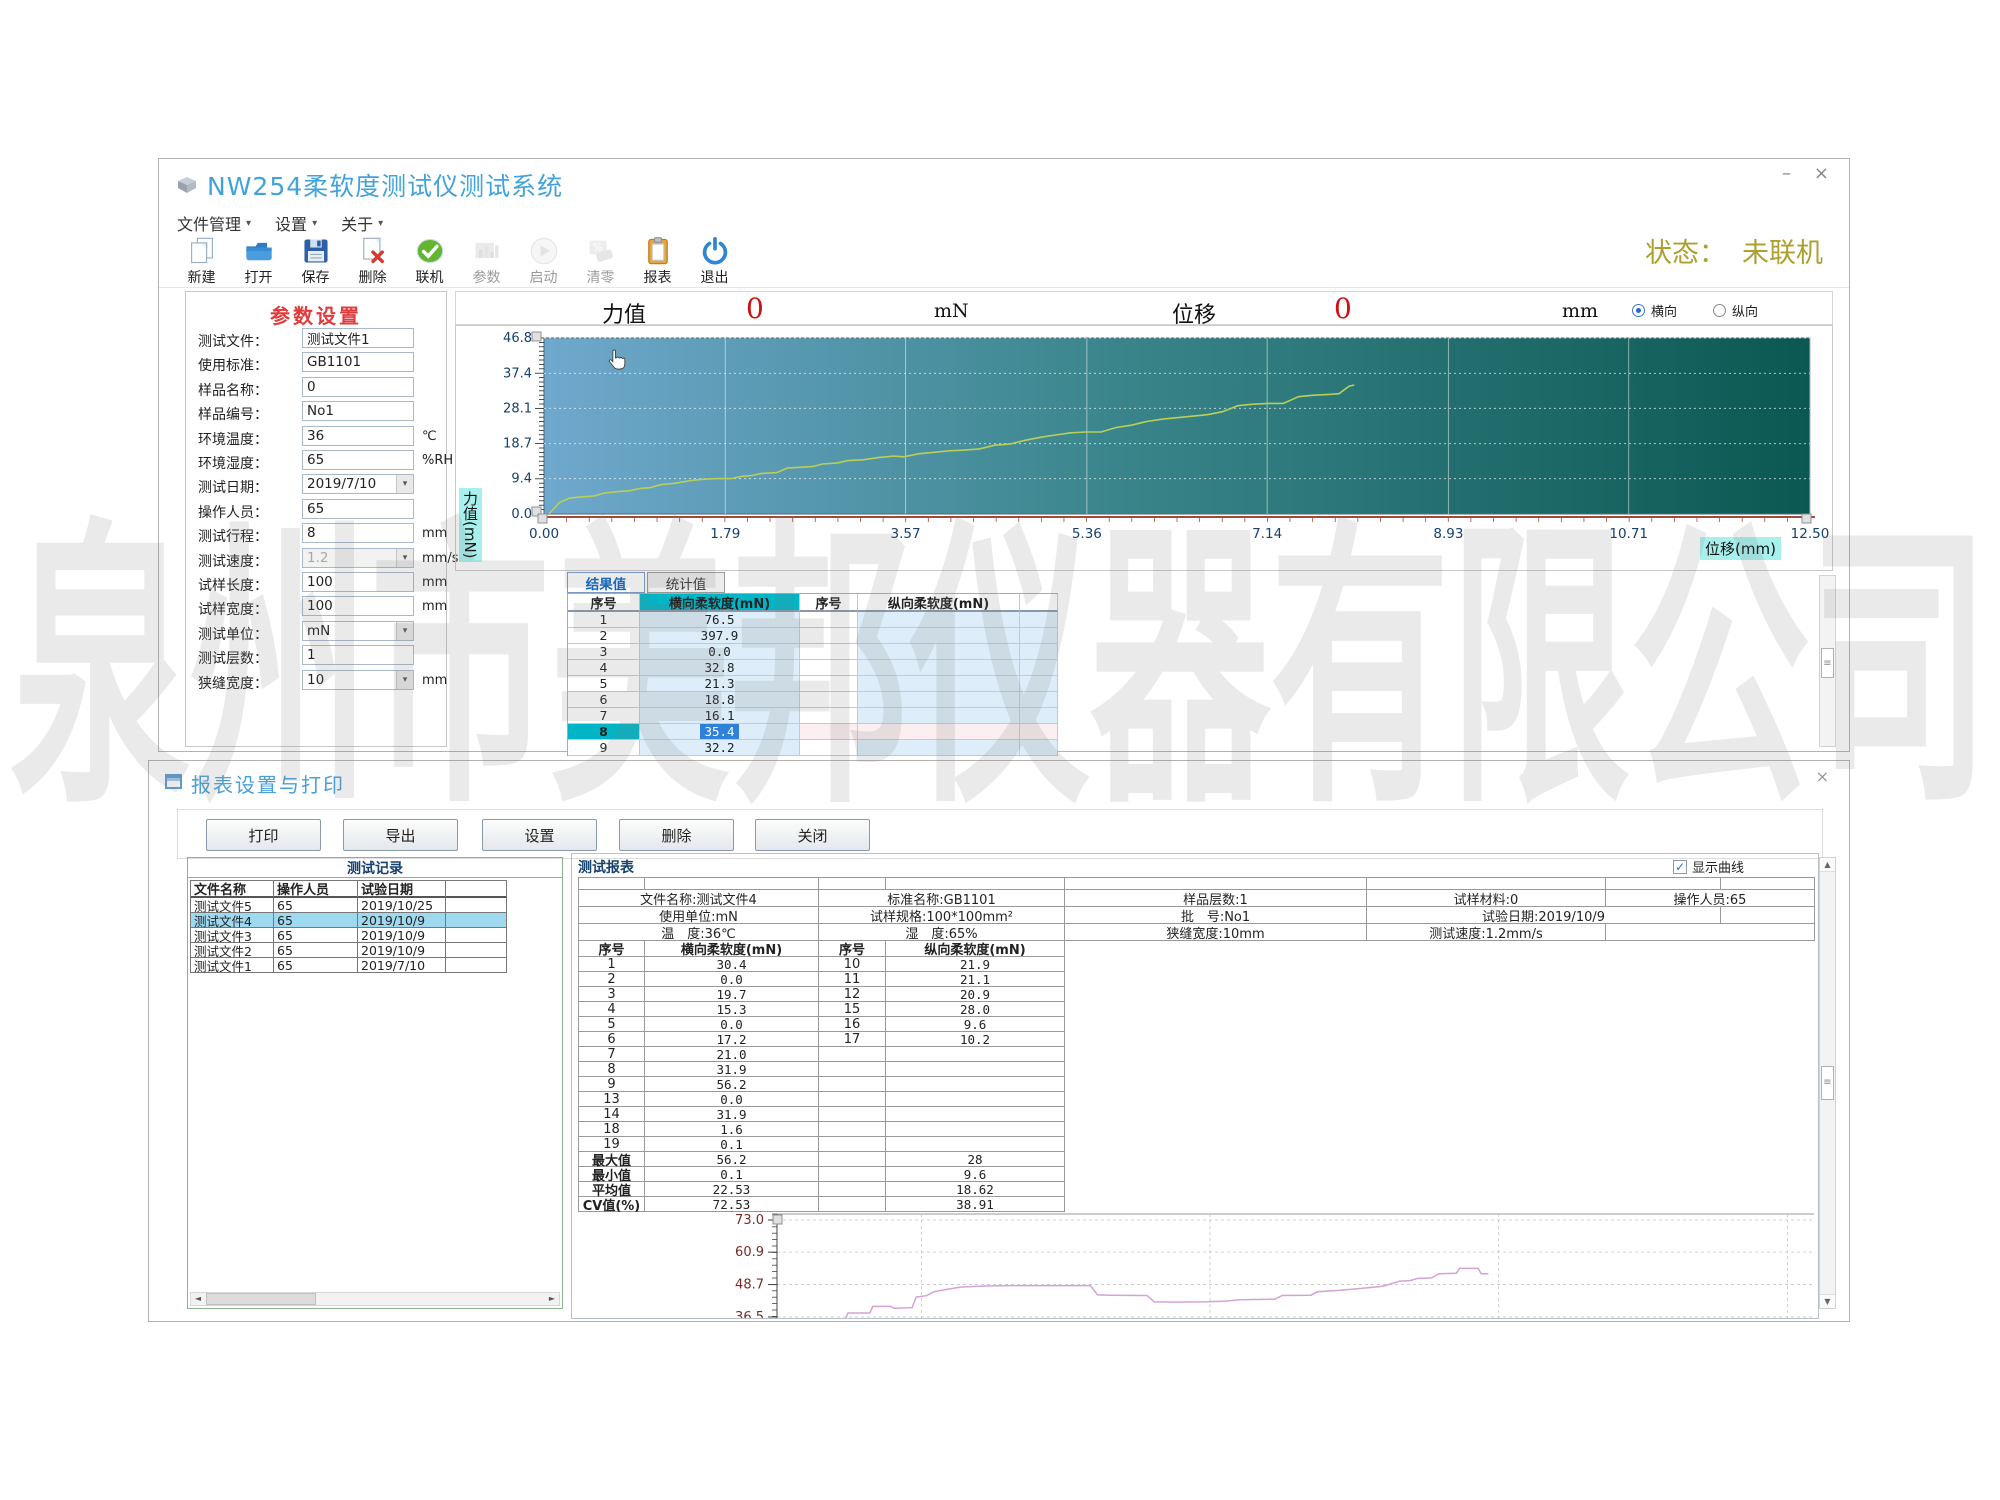 The image size is (2000, 1500). Describe the element at coordinates (1274, 1265) in the screenshot. I see `report-chart-canvas: 73.0 60.9 48.7 36.5` at that location.